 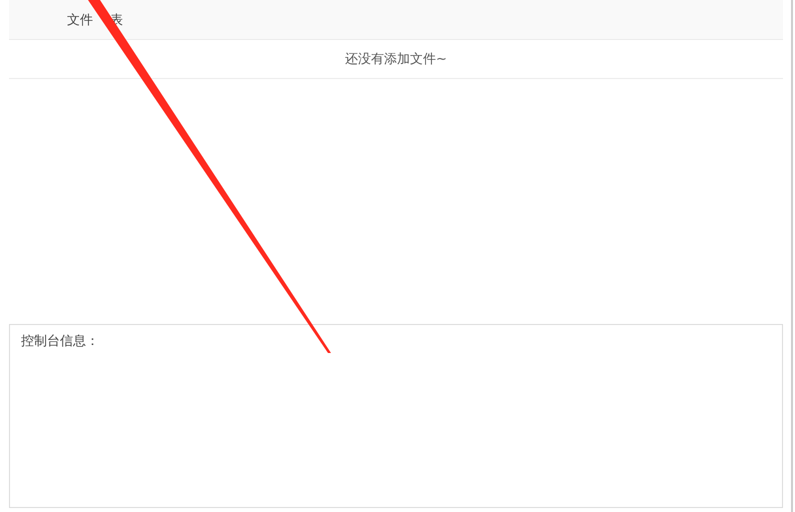 What do you see at coordinates (792, 256) in the screenshot?
I see `scrollbar` at bounding box center [792, 256].